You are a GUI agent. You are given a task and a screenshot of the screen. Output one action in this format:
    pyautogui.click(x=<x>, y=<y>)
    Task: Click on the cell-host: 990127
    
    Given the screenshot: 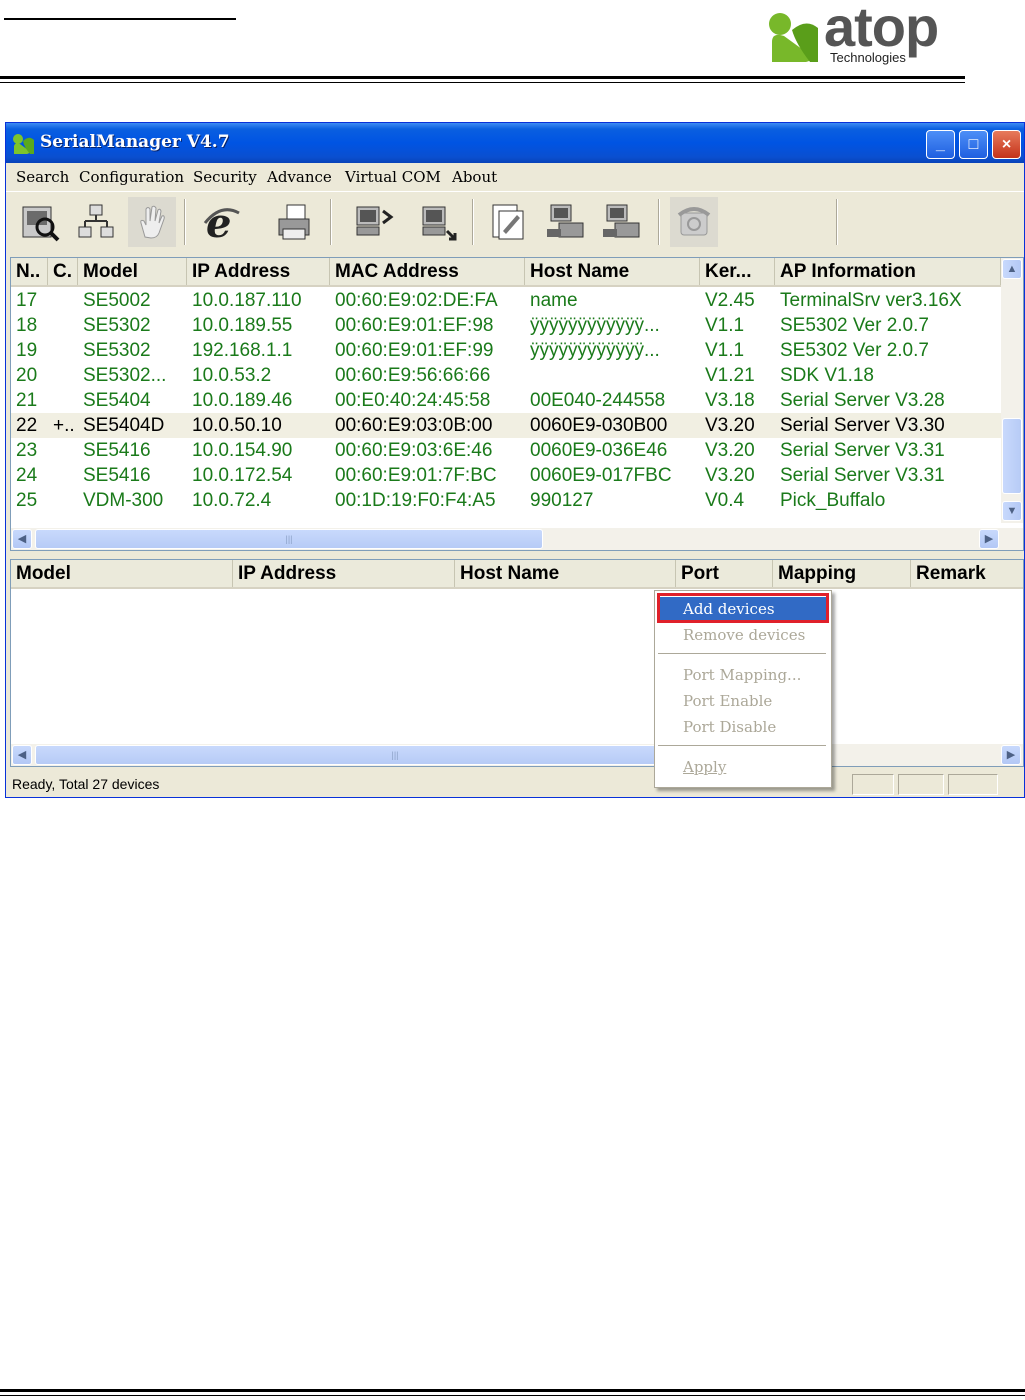 What is the action you would take?
    pyautogui.click(x=562, y=500)
    